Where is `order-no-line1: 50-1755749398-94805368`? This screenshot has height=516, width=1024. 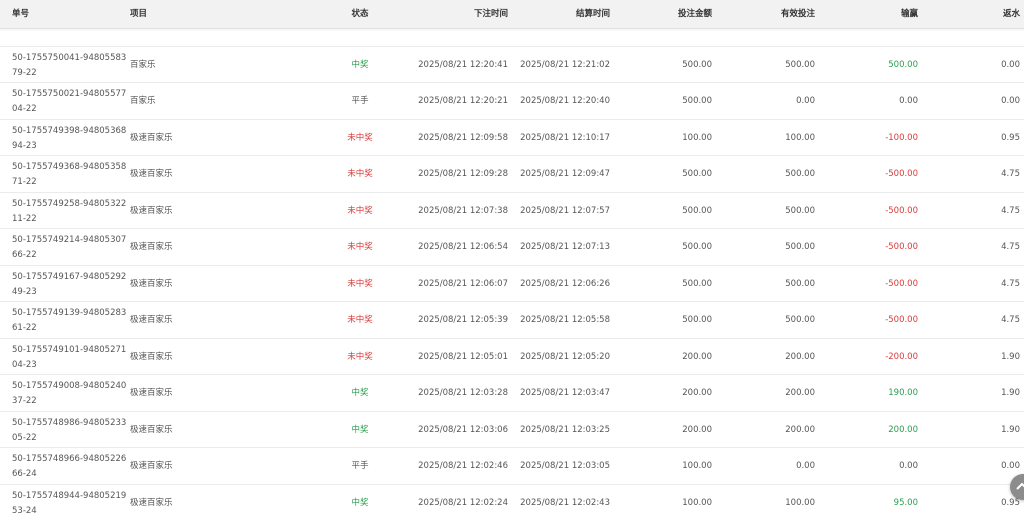 order-no-line1: 50-1755749398-94805368 is located at coordinates (69, 130).